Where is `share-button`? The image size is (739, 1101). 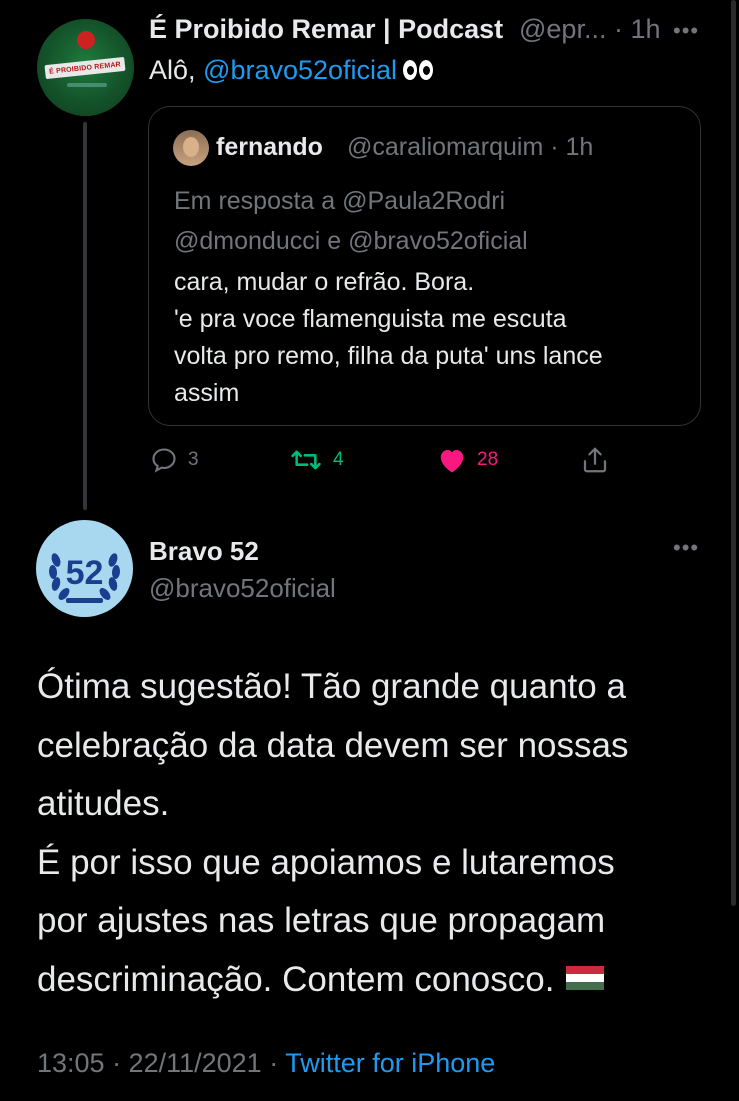
share-button is located at coordinates (595, 460).